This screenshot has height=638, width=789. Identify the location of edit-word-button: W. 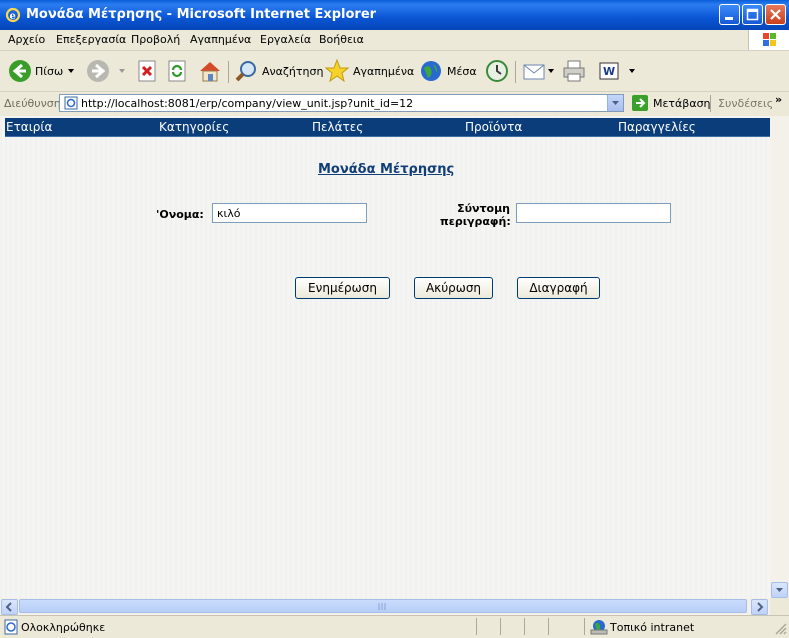
(618, 71).